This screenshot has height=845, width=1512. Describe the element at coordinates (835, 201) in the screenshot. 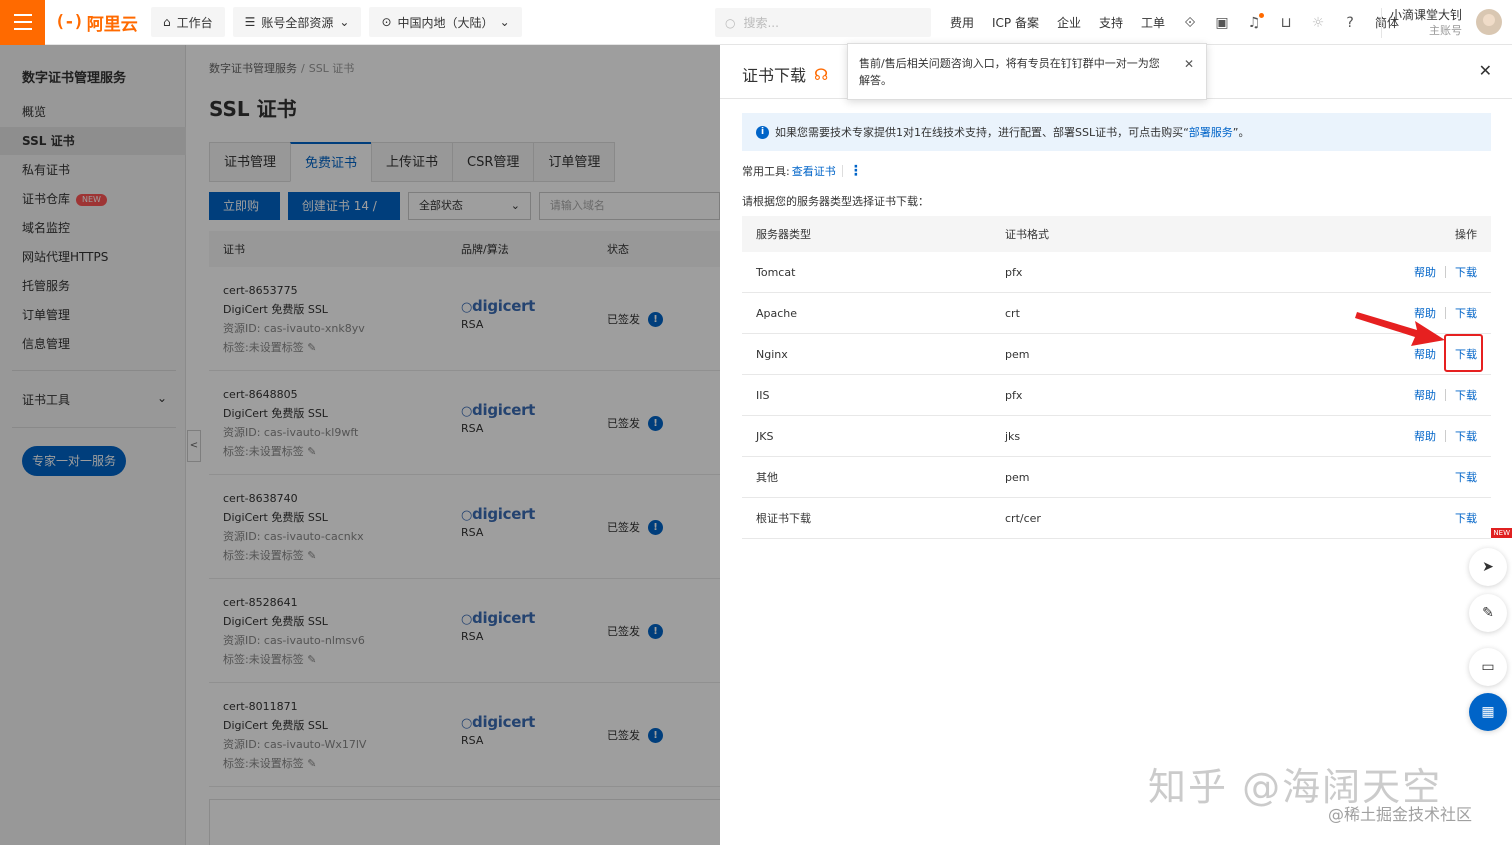

I see `choose-hint: 请根据您的服务器类型选择证书下载：` at that location.